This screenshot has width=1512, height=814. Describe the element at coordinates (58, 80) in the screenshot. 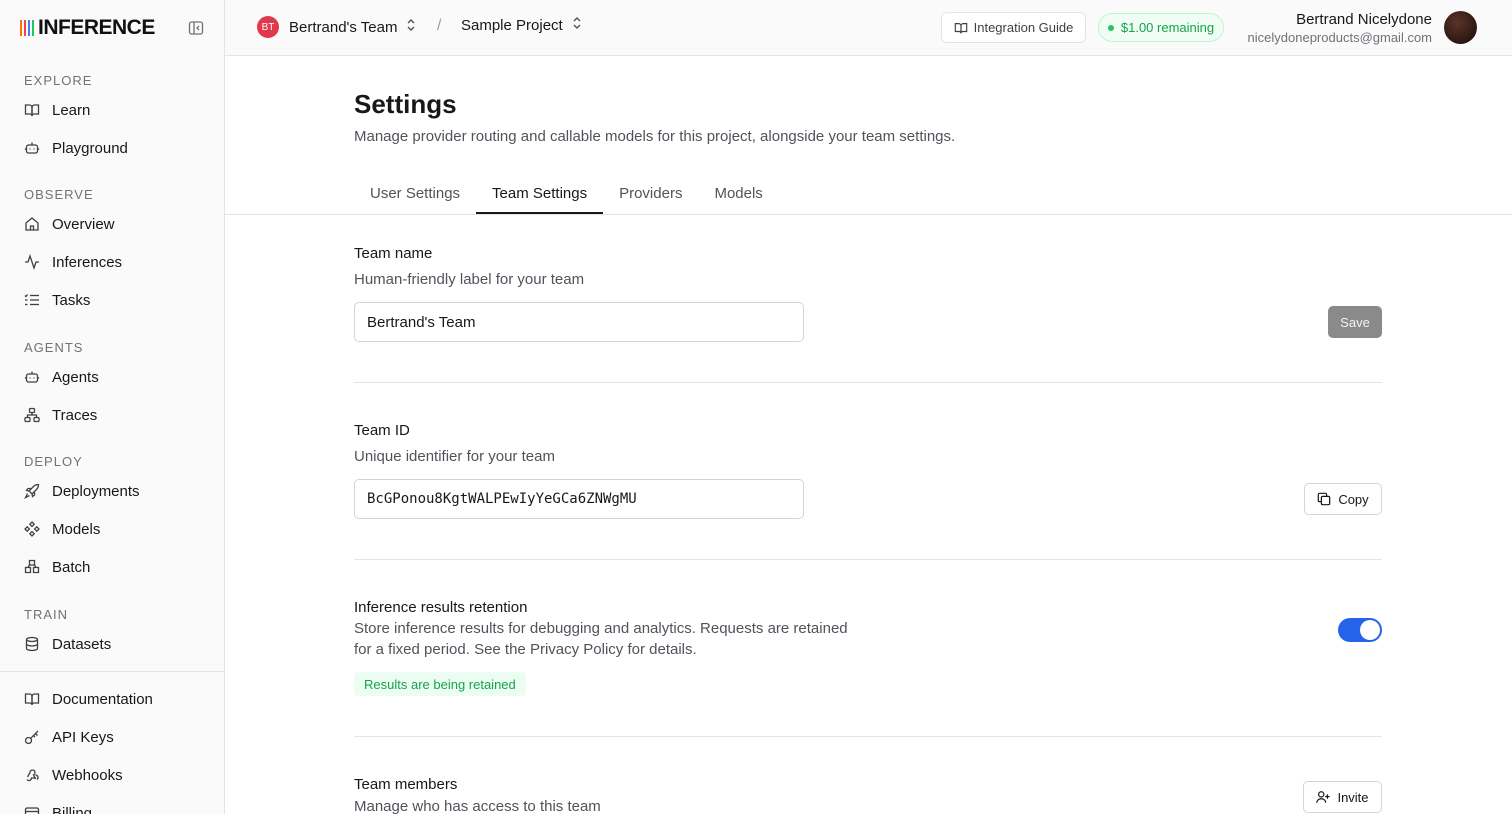

I see `section-label-explore: EXPLORE` at that location.